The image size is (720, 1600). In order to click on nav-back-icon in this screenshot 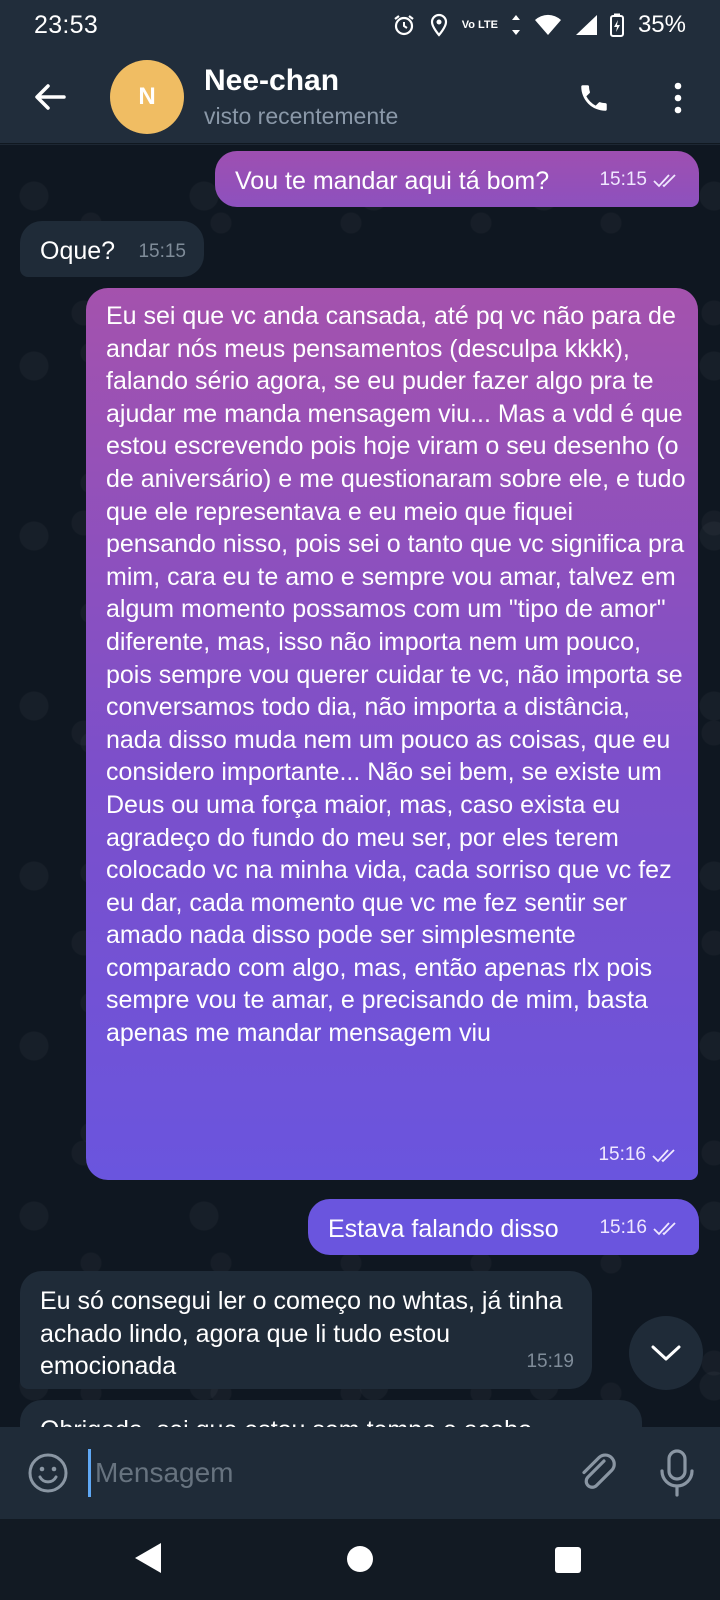, I will do `click(148, 1558)`.